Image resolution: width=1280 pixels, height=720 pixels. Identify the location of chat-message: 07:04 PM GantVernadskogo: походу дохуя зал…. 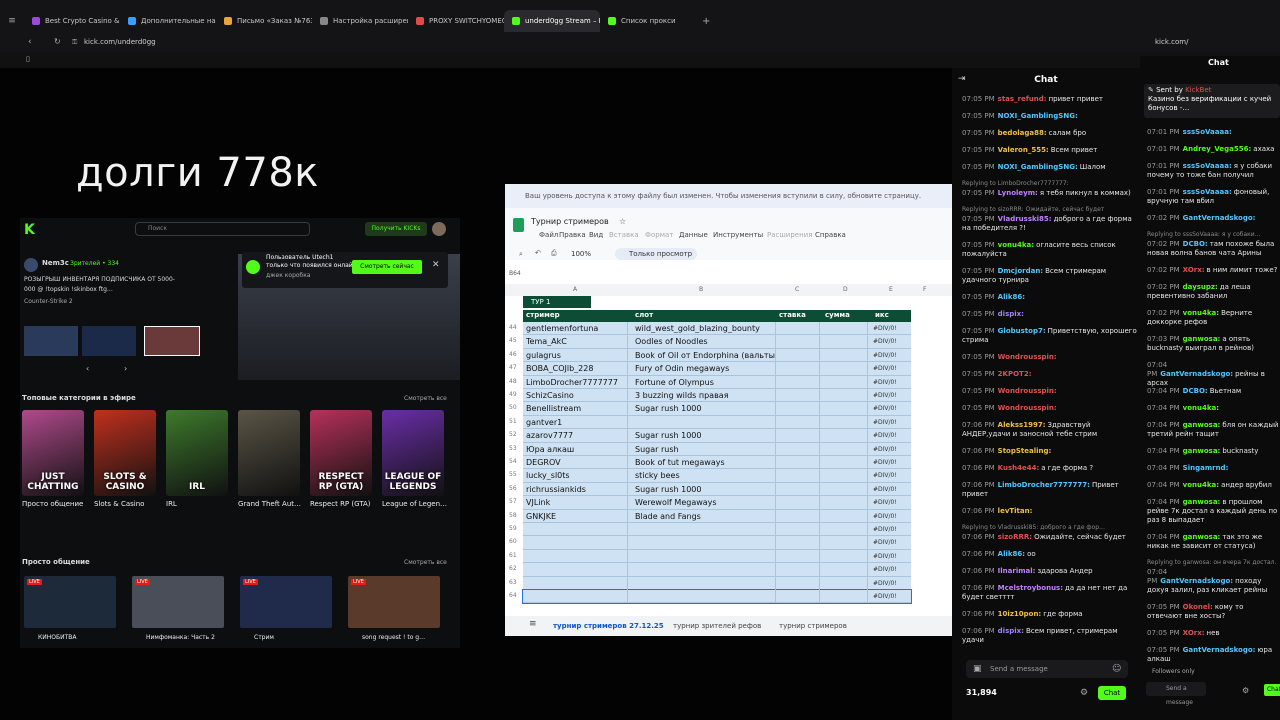
(1213, 581).